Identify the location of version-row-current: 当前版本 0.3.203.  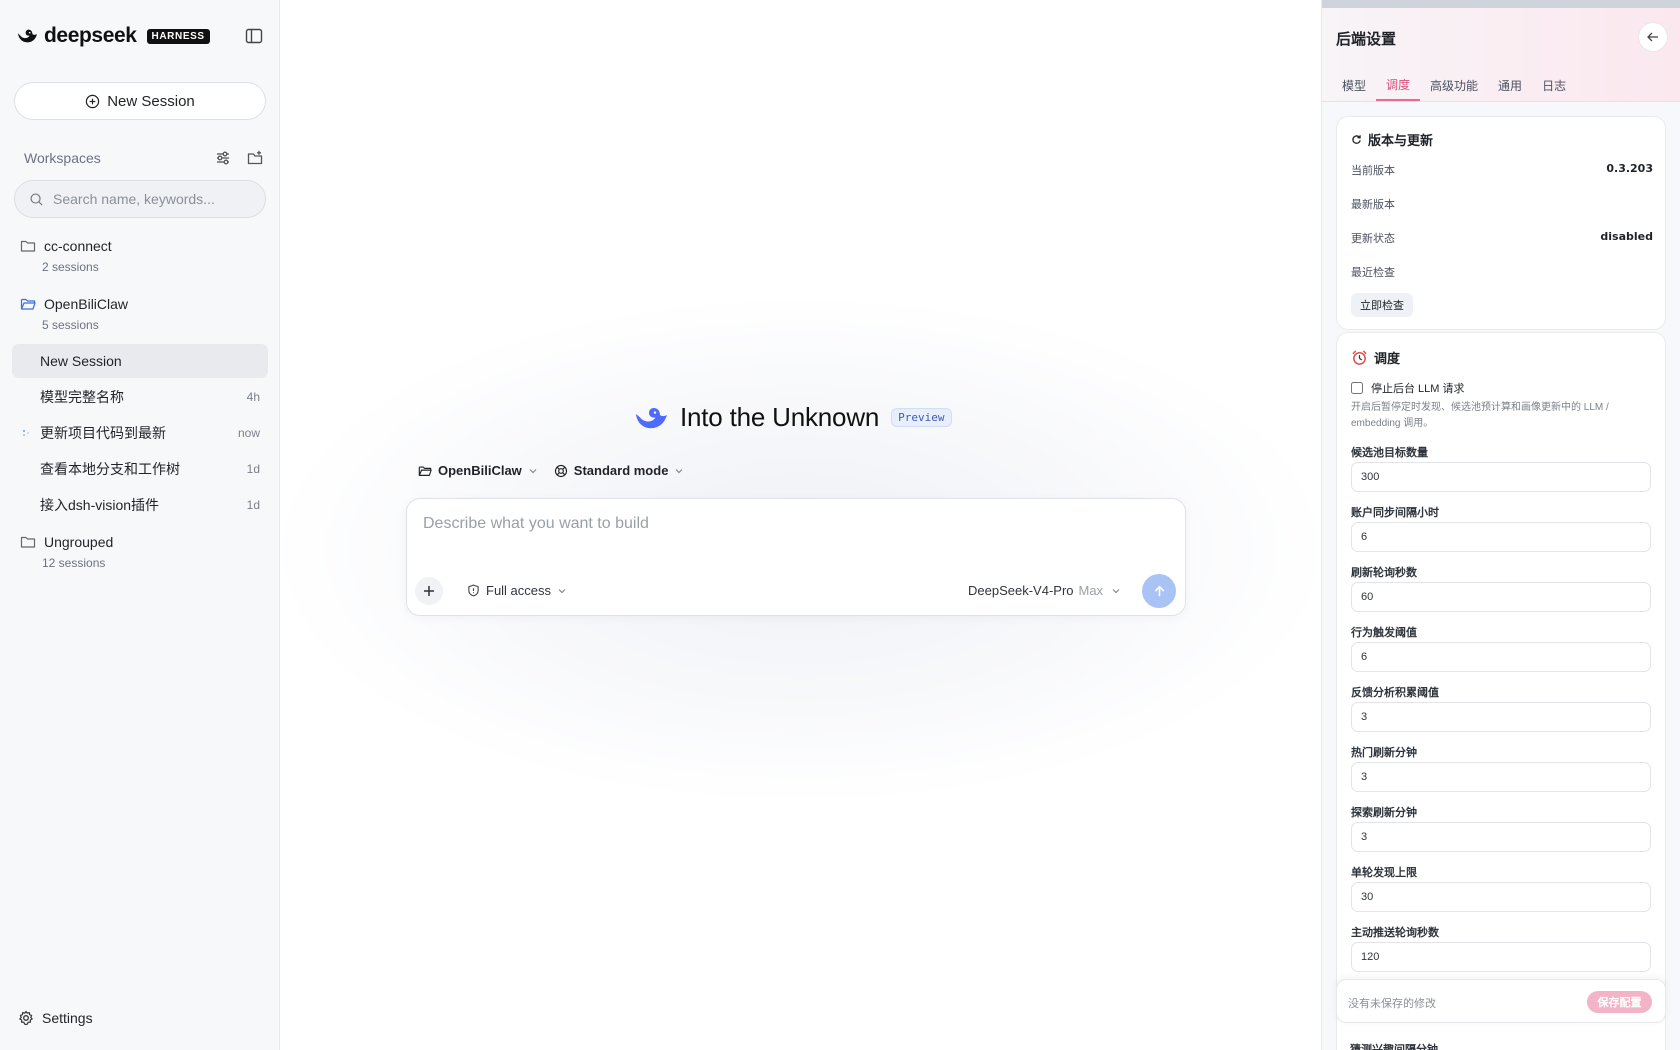
(1502, 170).